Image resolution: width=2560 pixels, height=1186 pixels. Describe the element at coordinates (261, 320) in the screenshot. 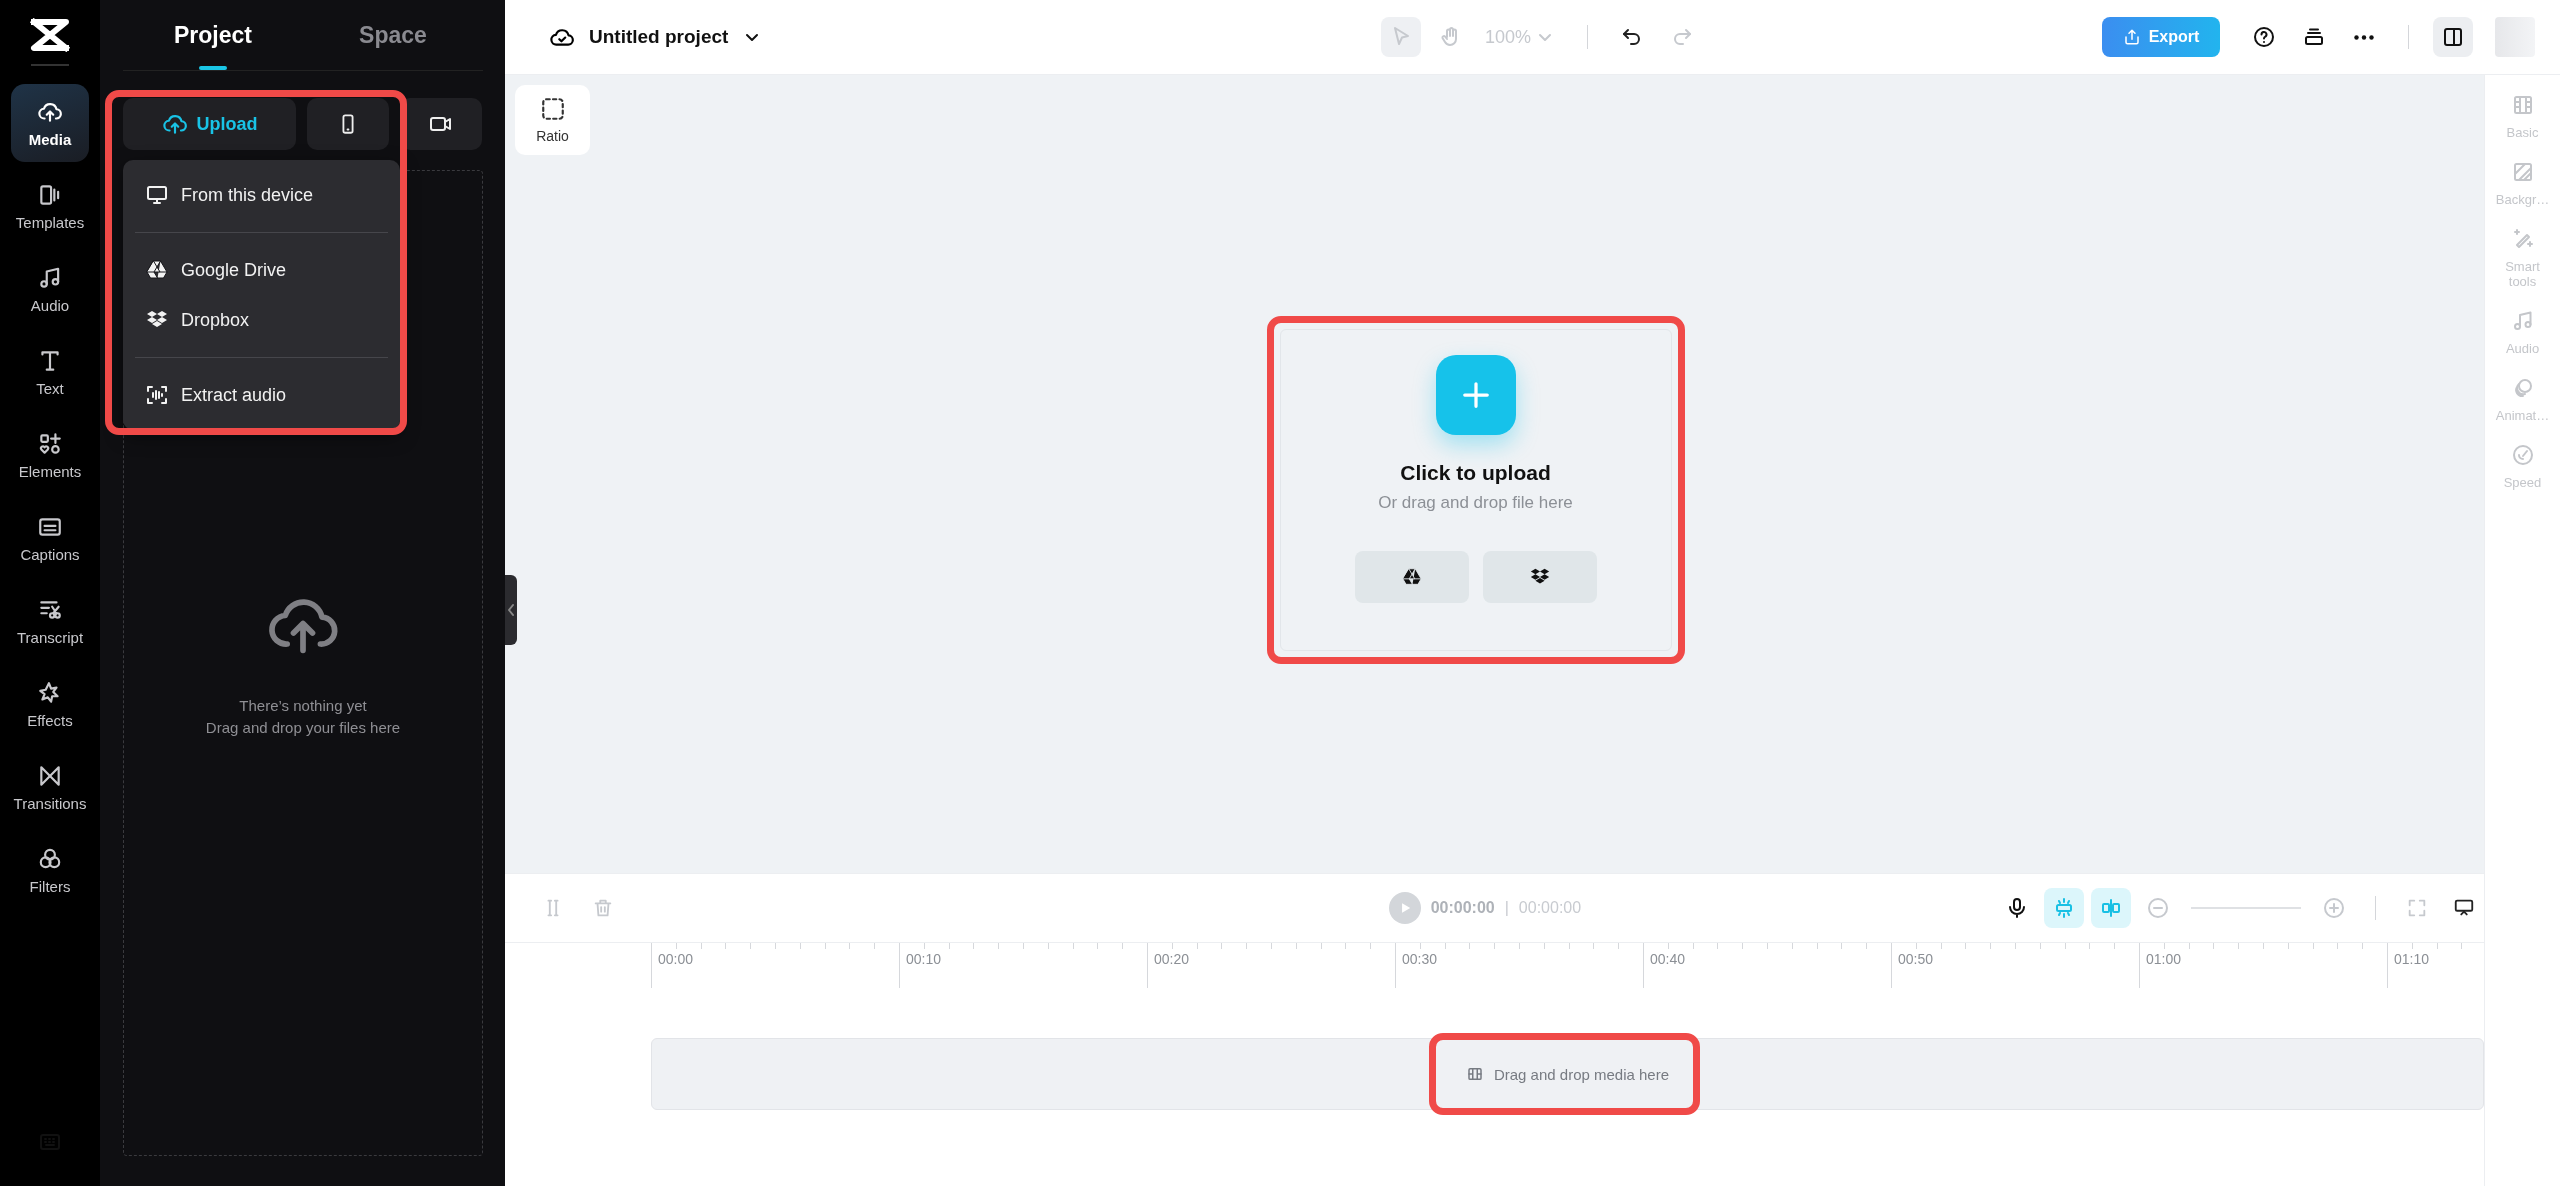

I see `menu-item: Dropbox` at that location.